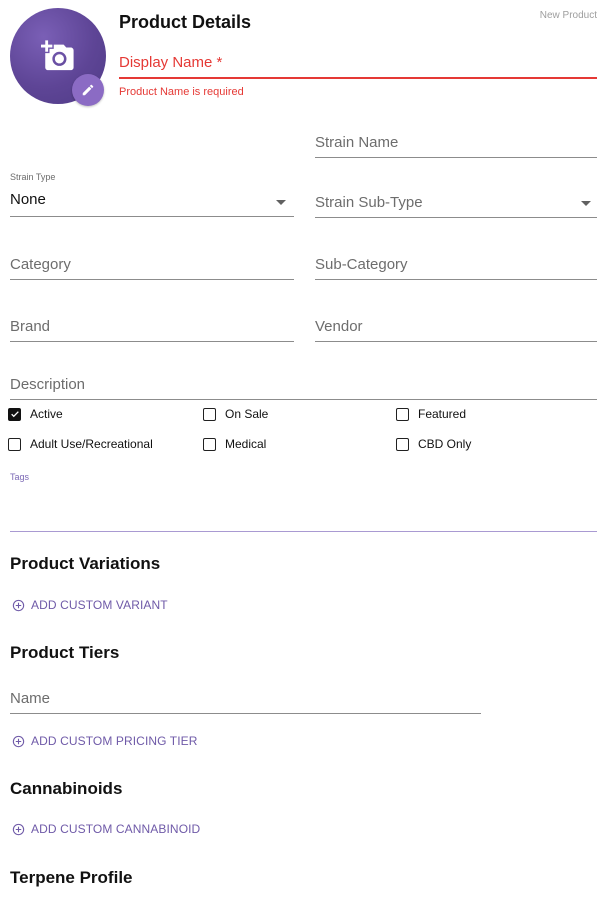 This screenshot has width=597, height=909. What do you see at coordinates (40, 264) in the screenshot?
I see `category-placeholder: Category` at bounding box center [40, 264].